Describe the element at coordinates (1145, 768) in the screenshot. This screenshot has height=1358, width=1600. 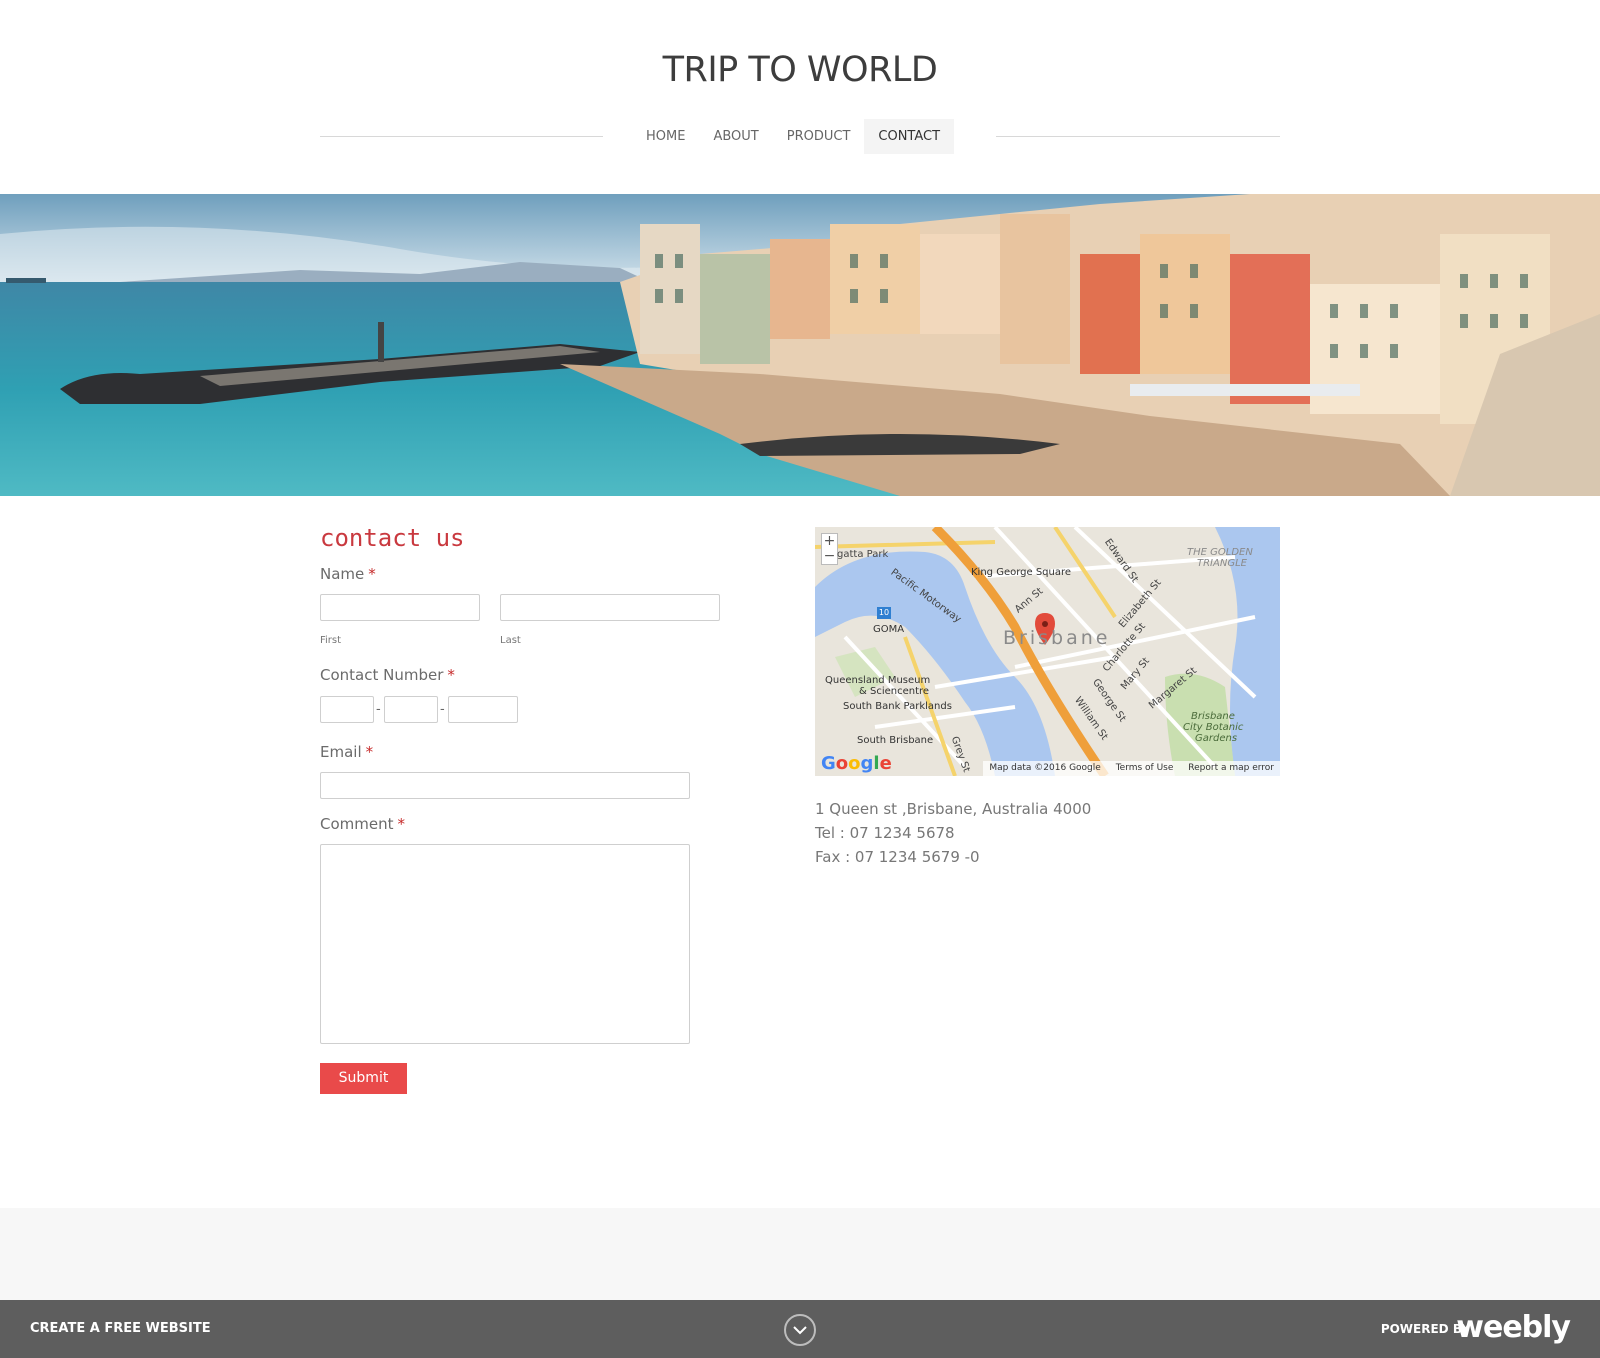
I see `map-terms-link: Terms of Use` at that location.